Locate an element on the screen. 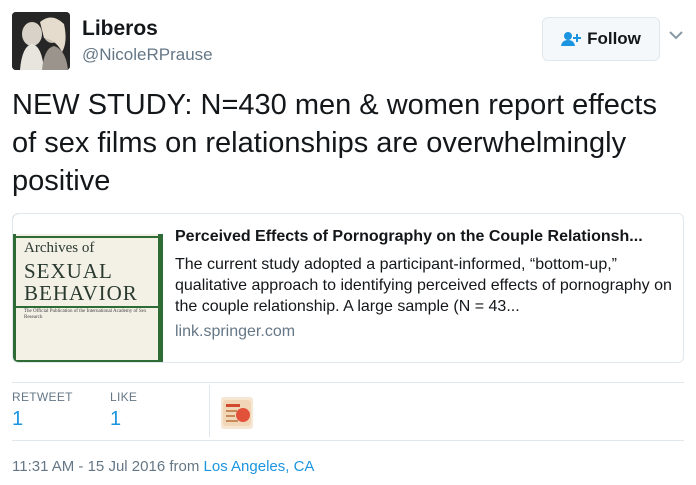  author-avatar is located at coordinates (41, 41).